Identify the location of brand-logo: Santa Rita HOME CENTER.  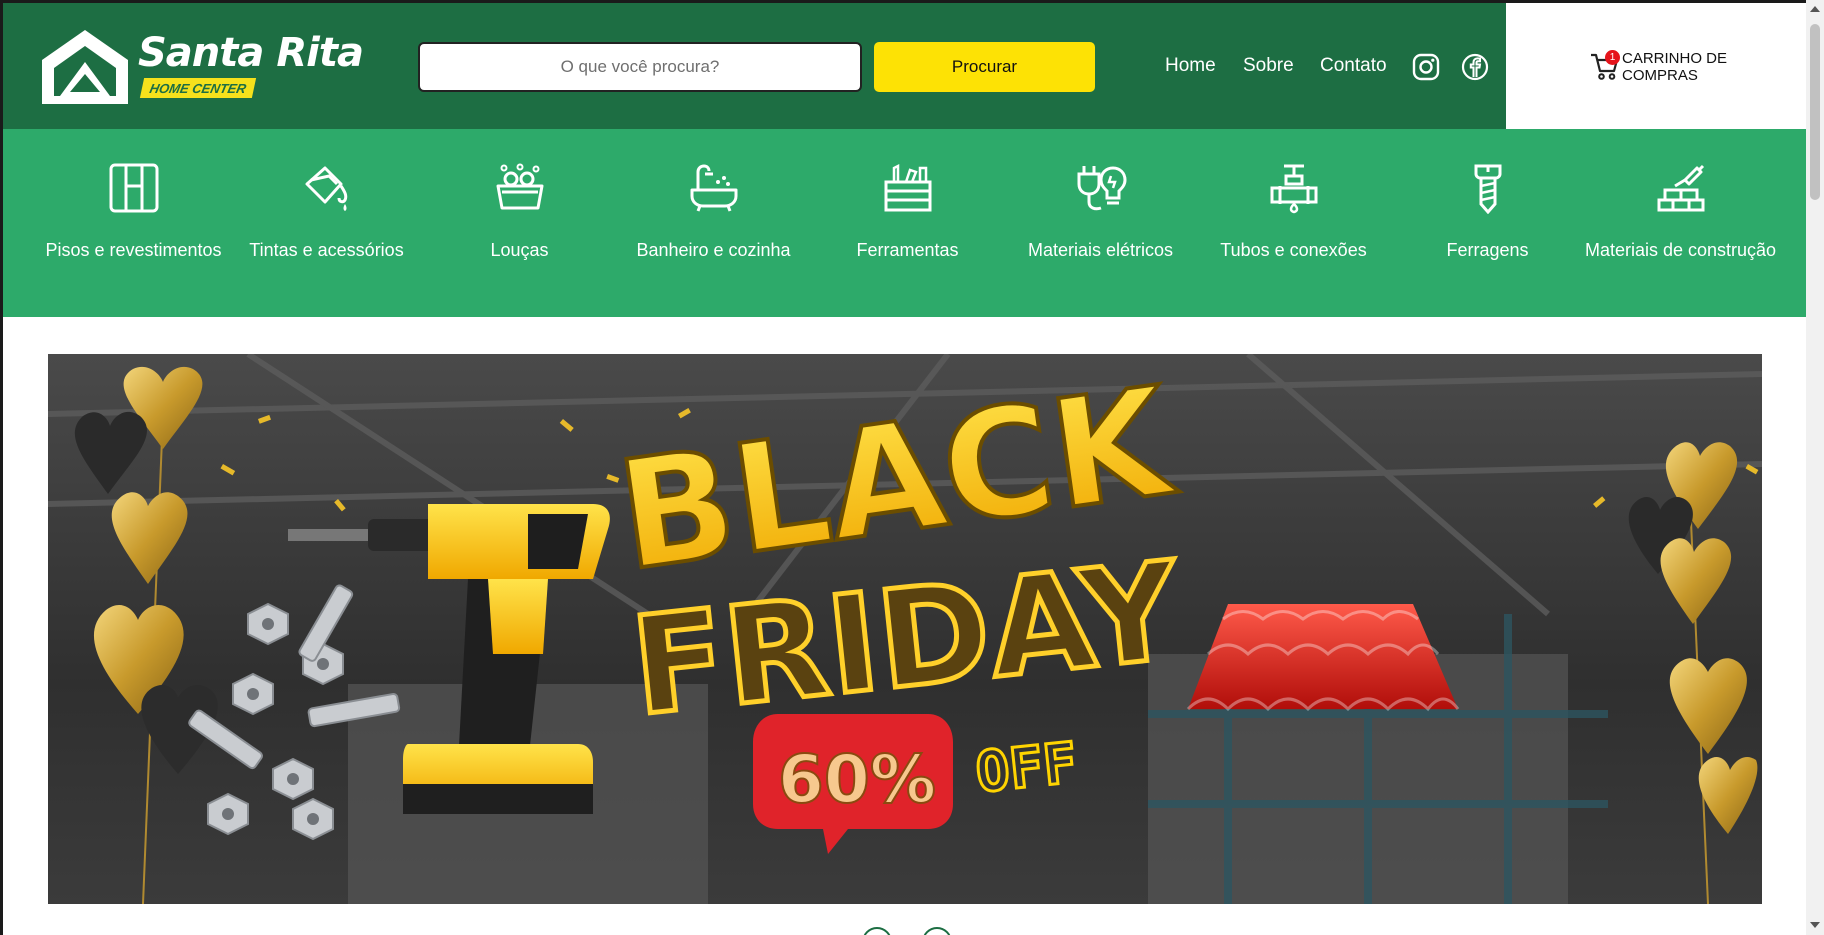
(202, 67).